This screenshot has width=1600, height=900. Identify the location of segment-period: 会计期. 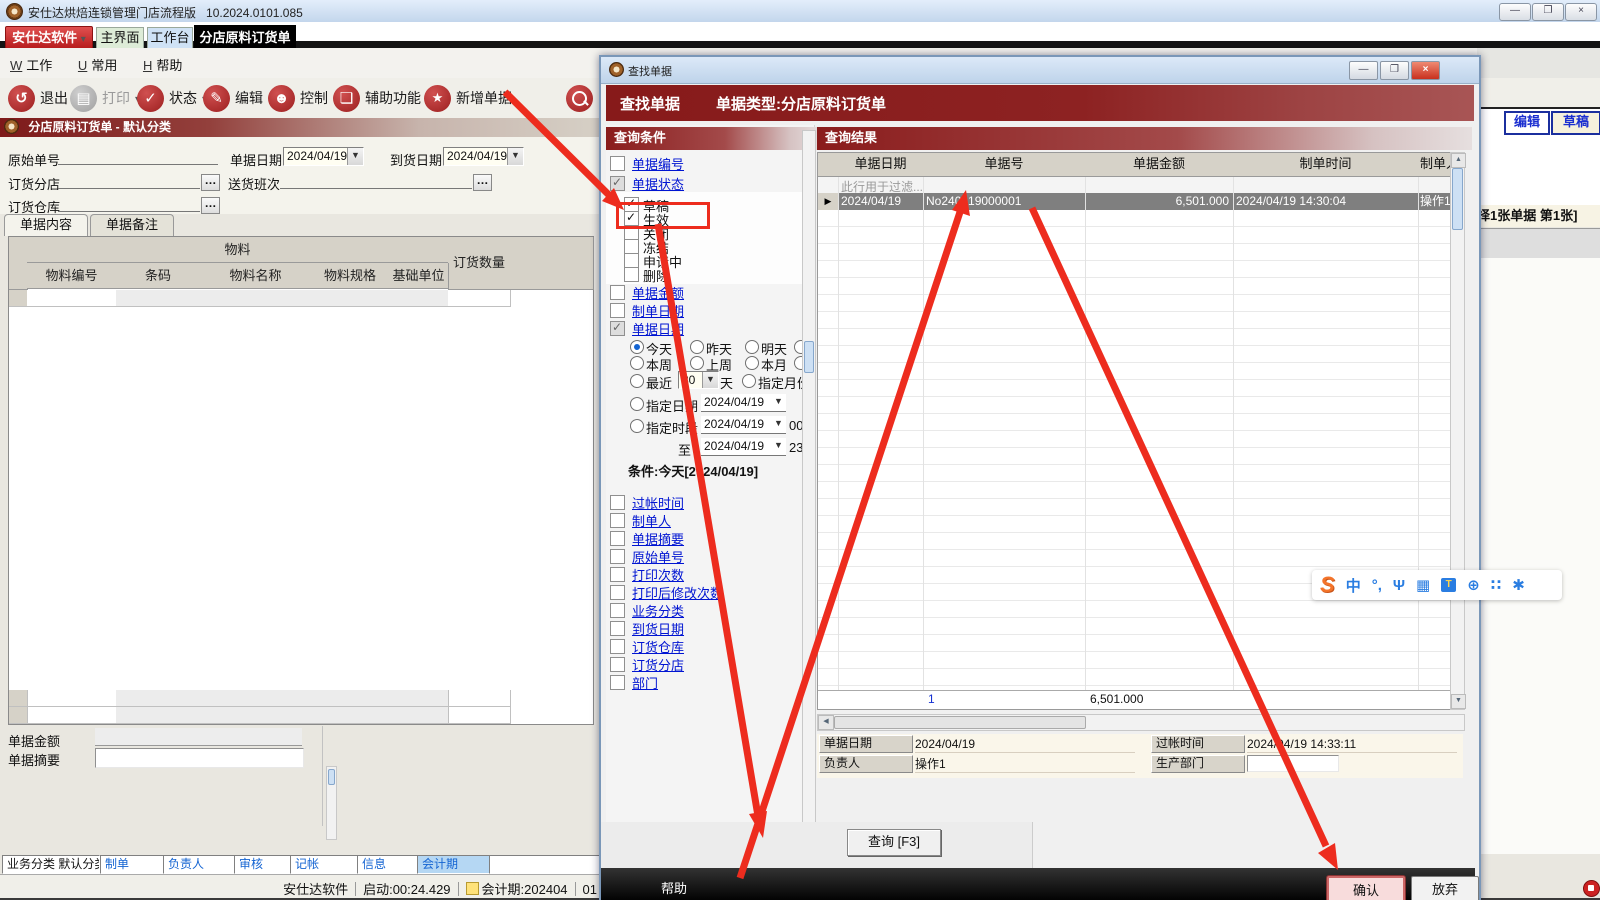
(453, 864).